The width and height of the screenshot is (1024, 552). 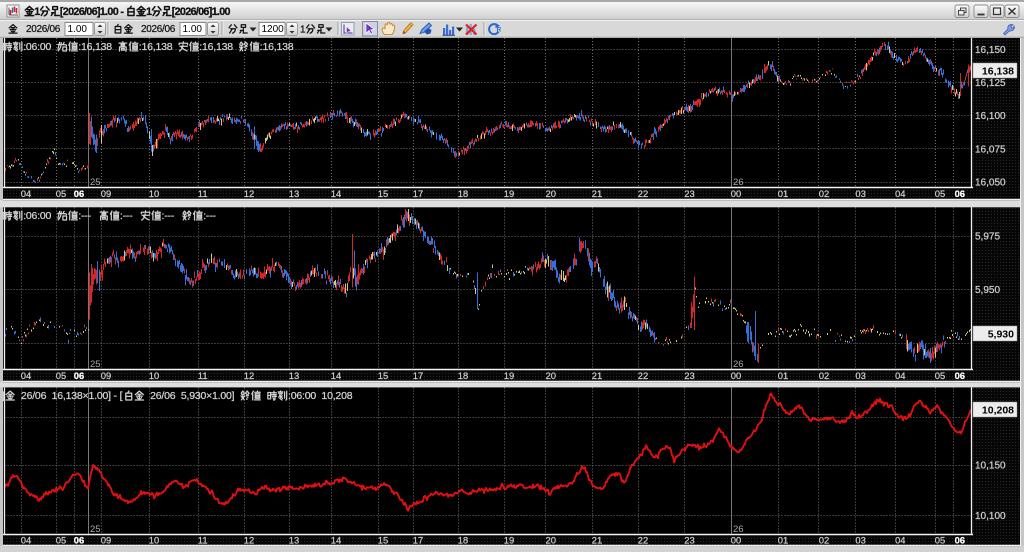 I want to click on svg-text: 16,075, so click(x=990, y=149).